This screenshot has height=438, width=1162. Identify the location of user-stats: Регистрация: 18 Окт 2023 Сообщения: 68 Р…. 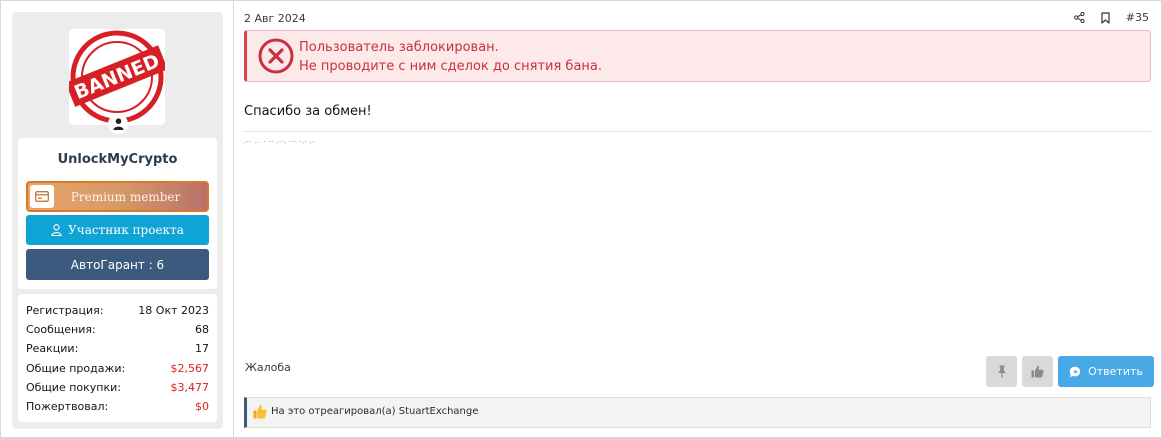
(117, 358).